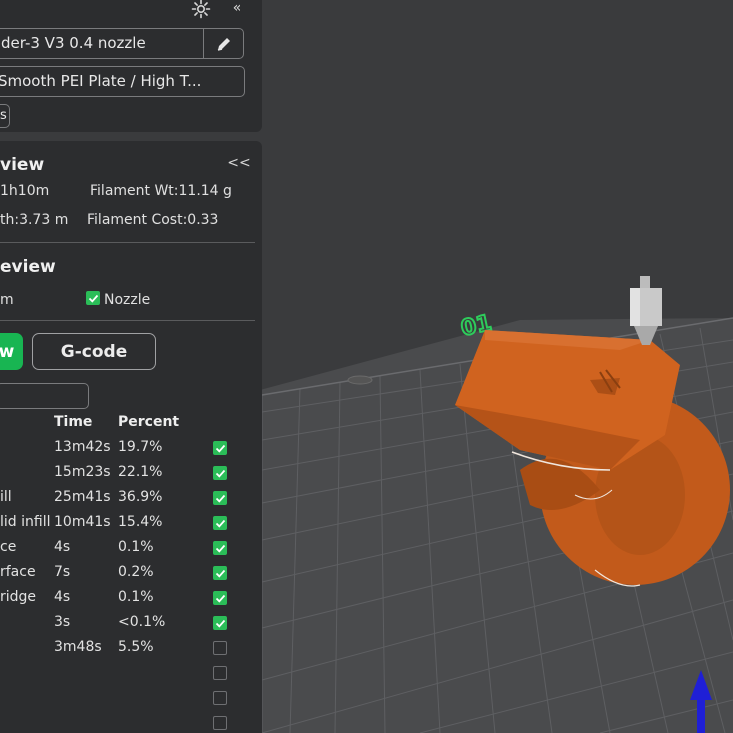 This screenshot has width=733, height=733. What do you see at coordinates (25, 522) in the screenshot?
I see `feature-name: lid infill` at bounding box center [25, 522].